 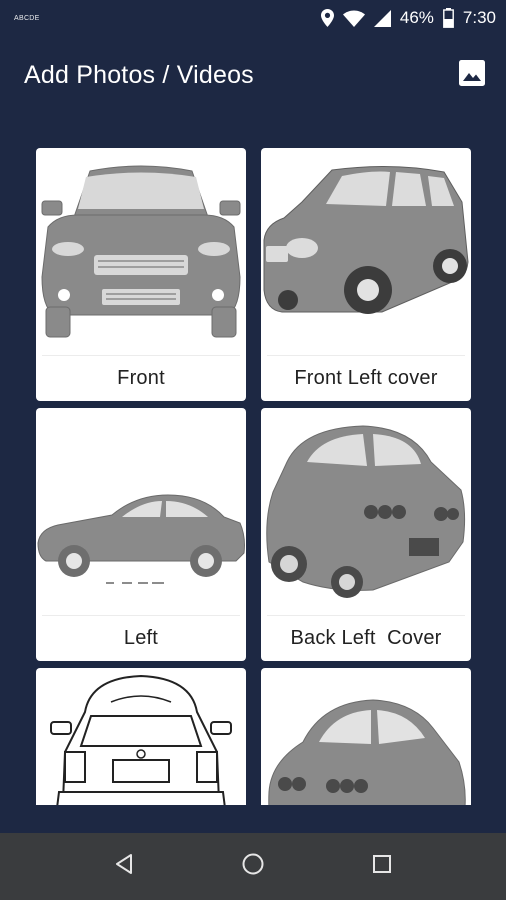 I want to click on car-back-image, so click(x=141, y=736).